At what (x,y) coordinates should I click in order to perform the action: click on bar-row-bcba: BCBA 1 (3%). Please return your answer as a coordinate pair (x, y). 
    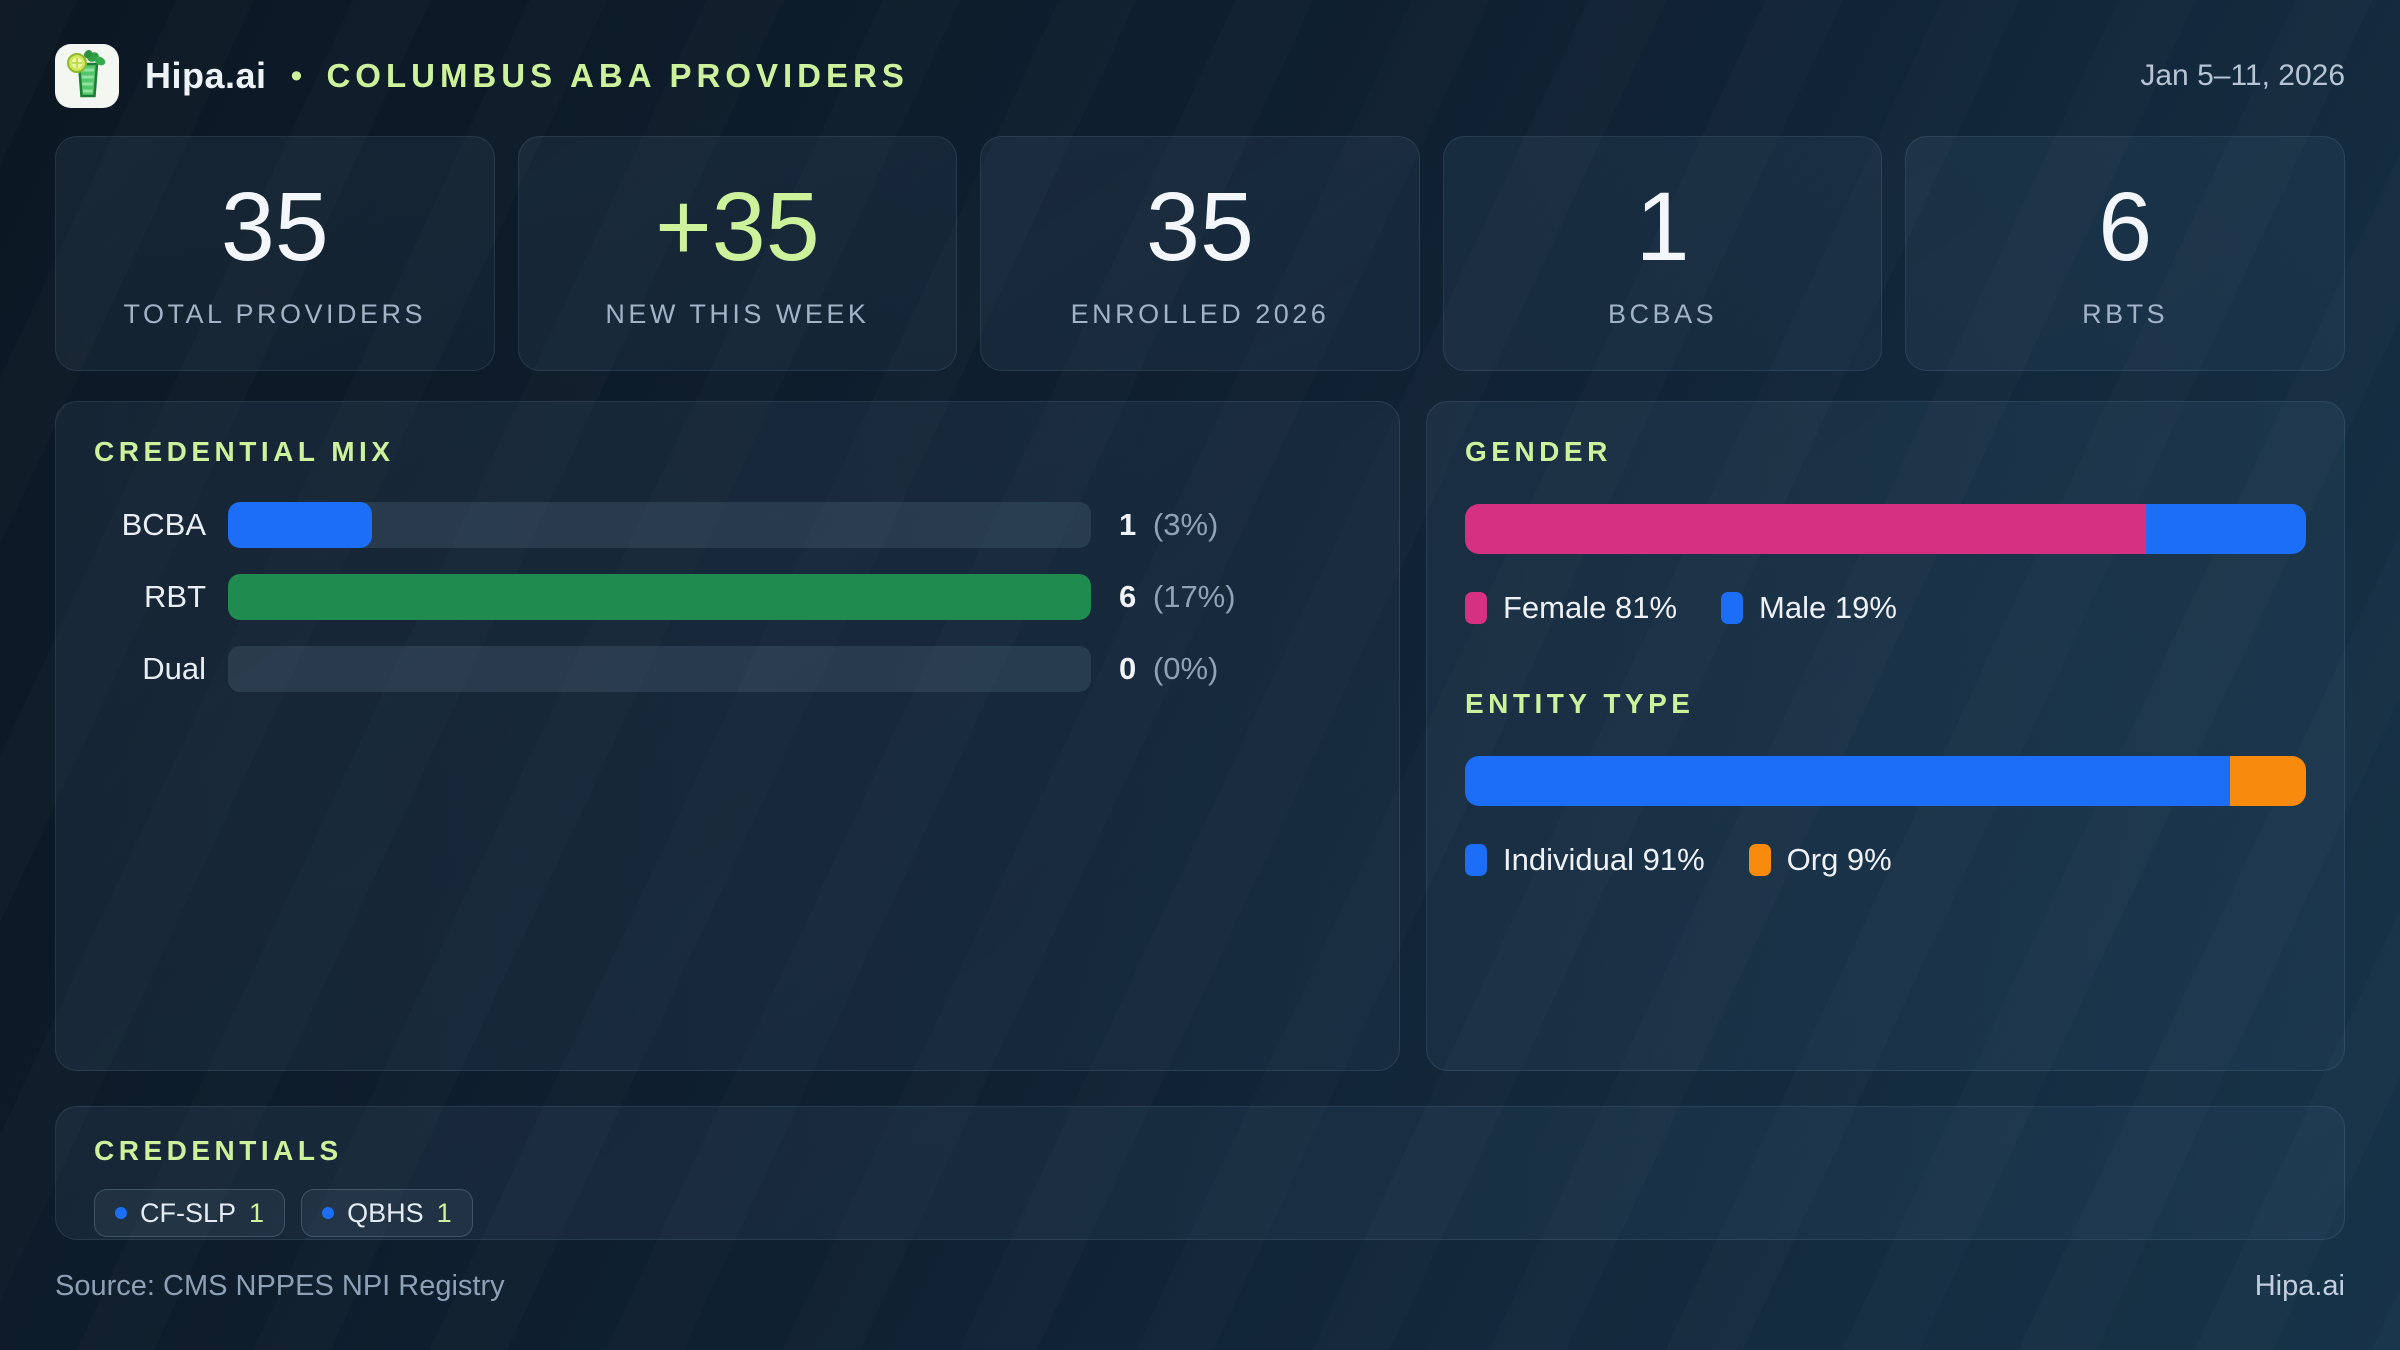
    Looking at the image, I should click on (727, 525).